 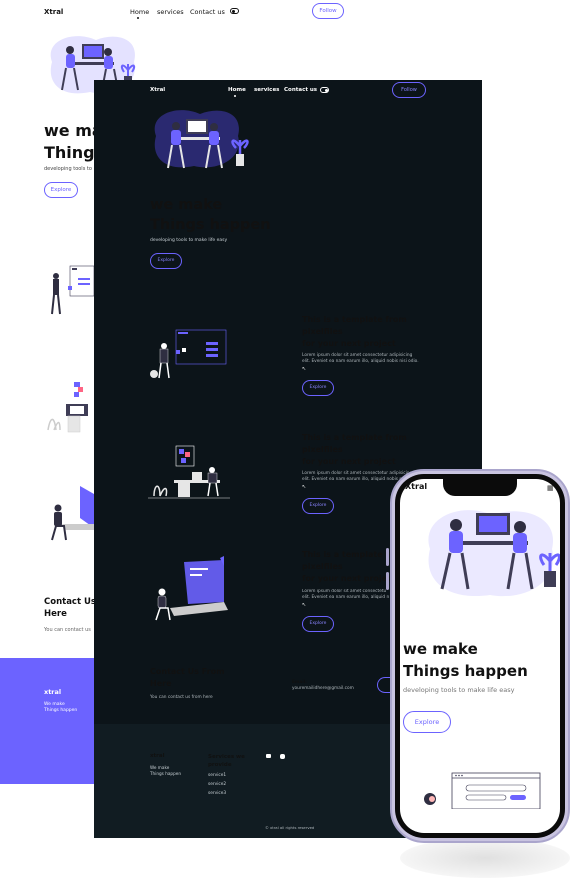 I want to click on email-label: Email:, so click(x=299, y=682).